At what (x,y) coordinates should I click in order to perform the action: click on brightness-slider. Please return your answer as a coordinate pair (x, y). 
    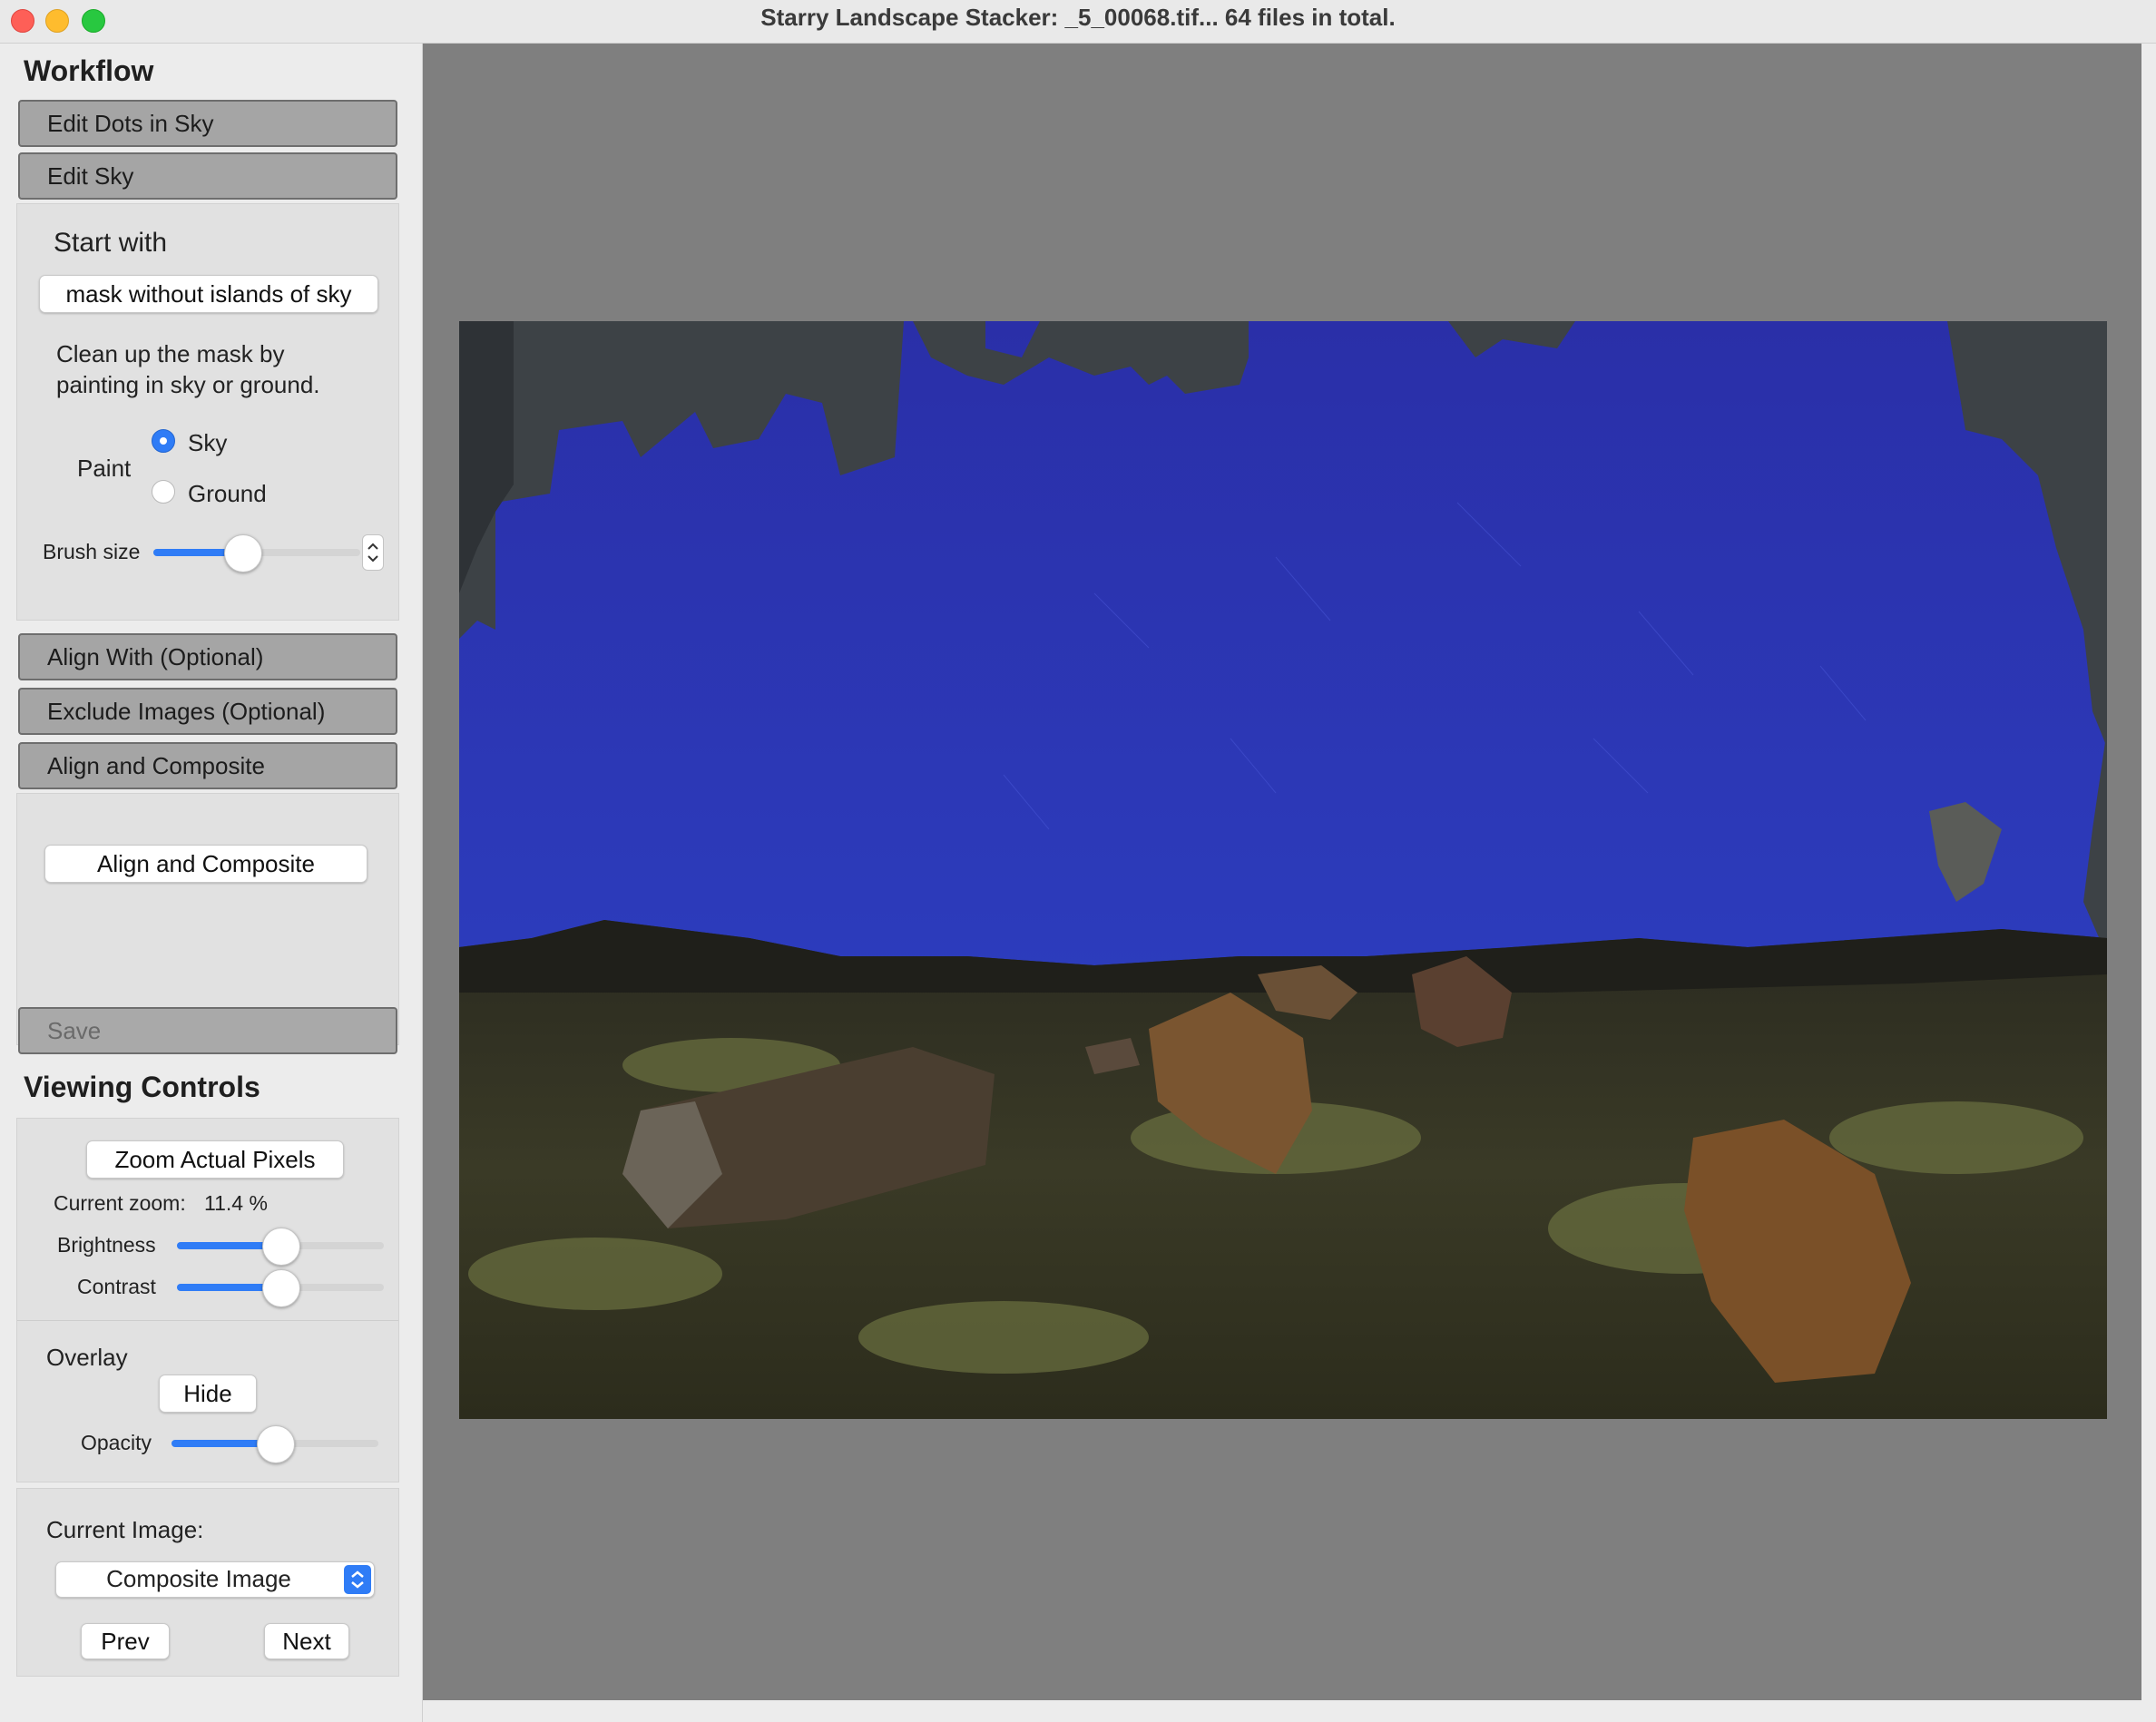
    Looking at the image, I should click on (280, 1247).